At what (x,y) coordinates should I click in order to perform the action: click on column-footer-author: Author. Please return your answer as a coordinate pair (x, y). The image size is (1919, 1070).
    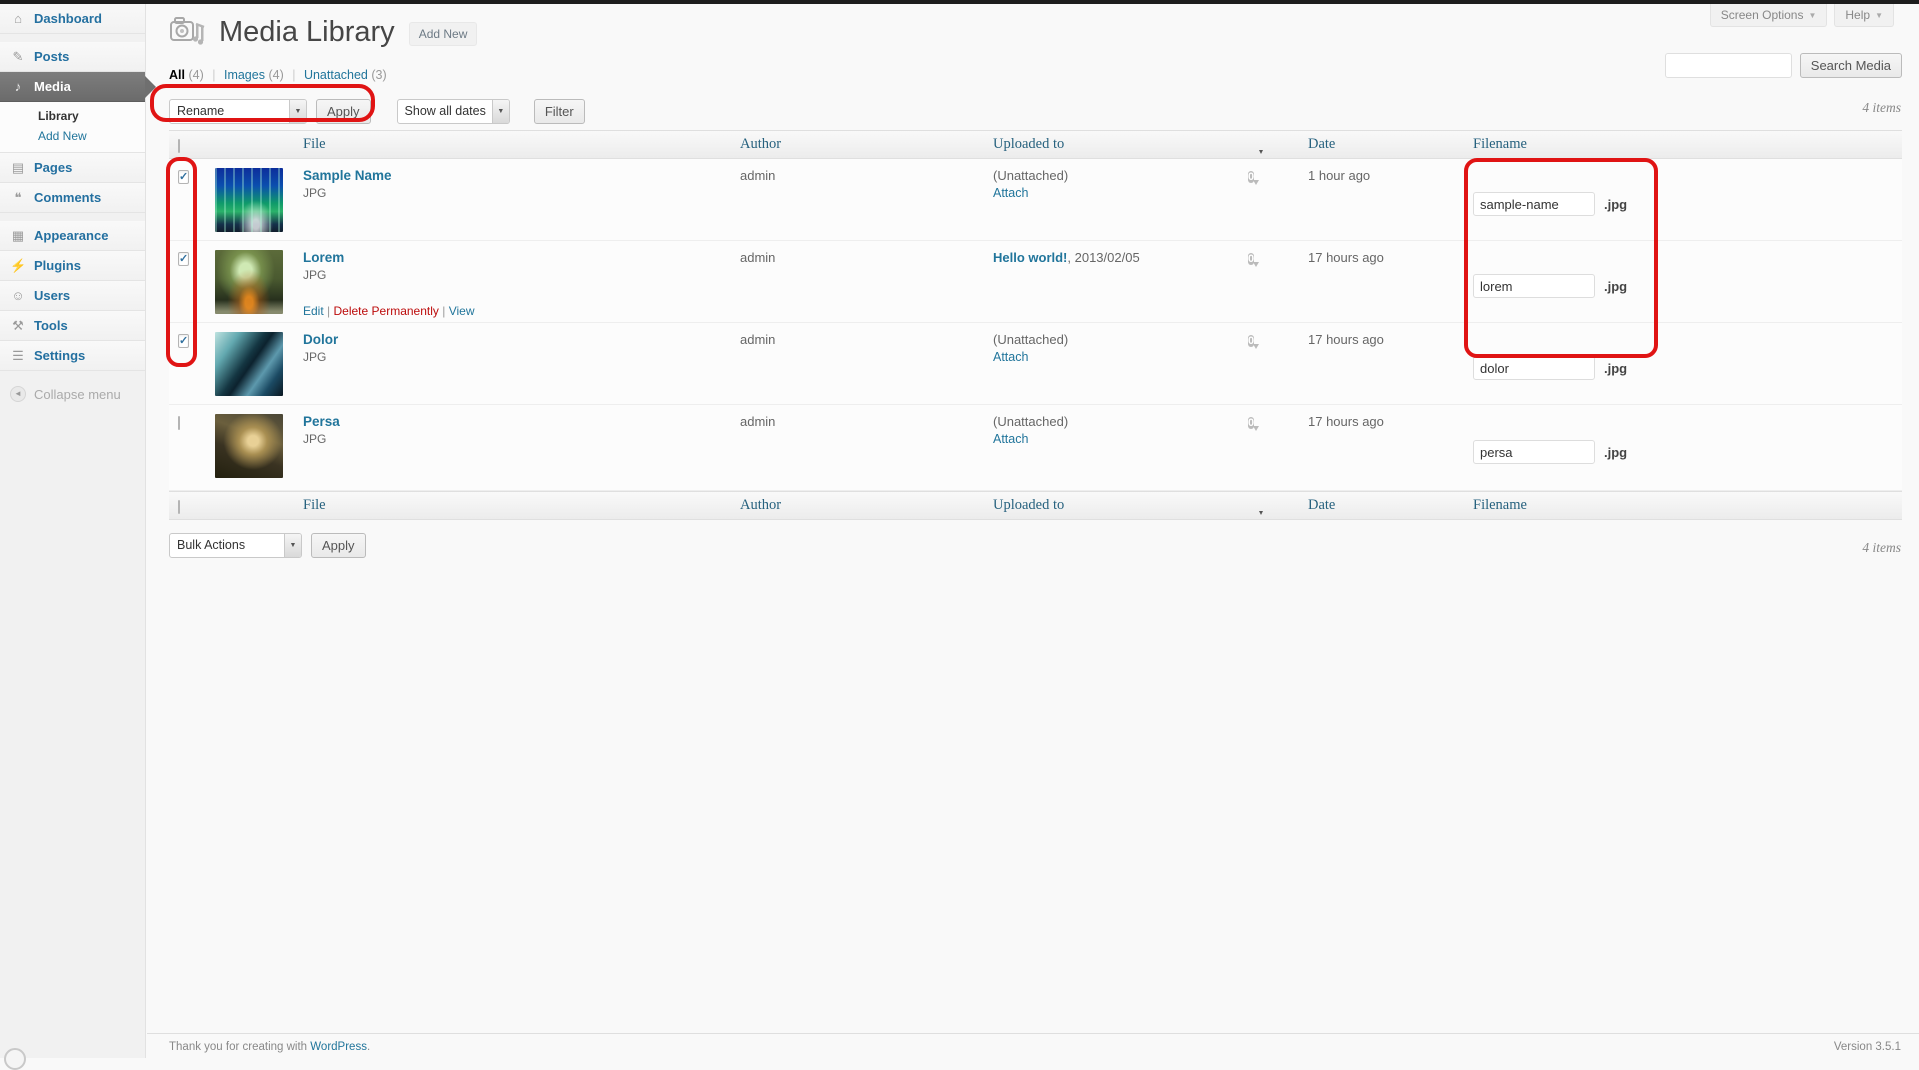
    Looking at the image, I should click on (860, 505).